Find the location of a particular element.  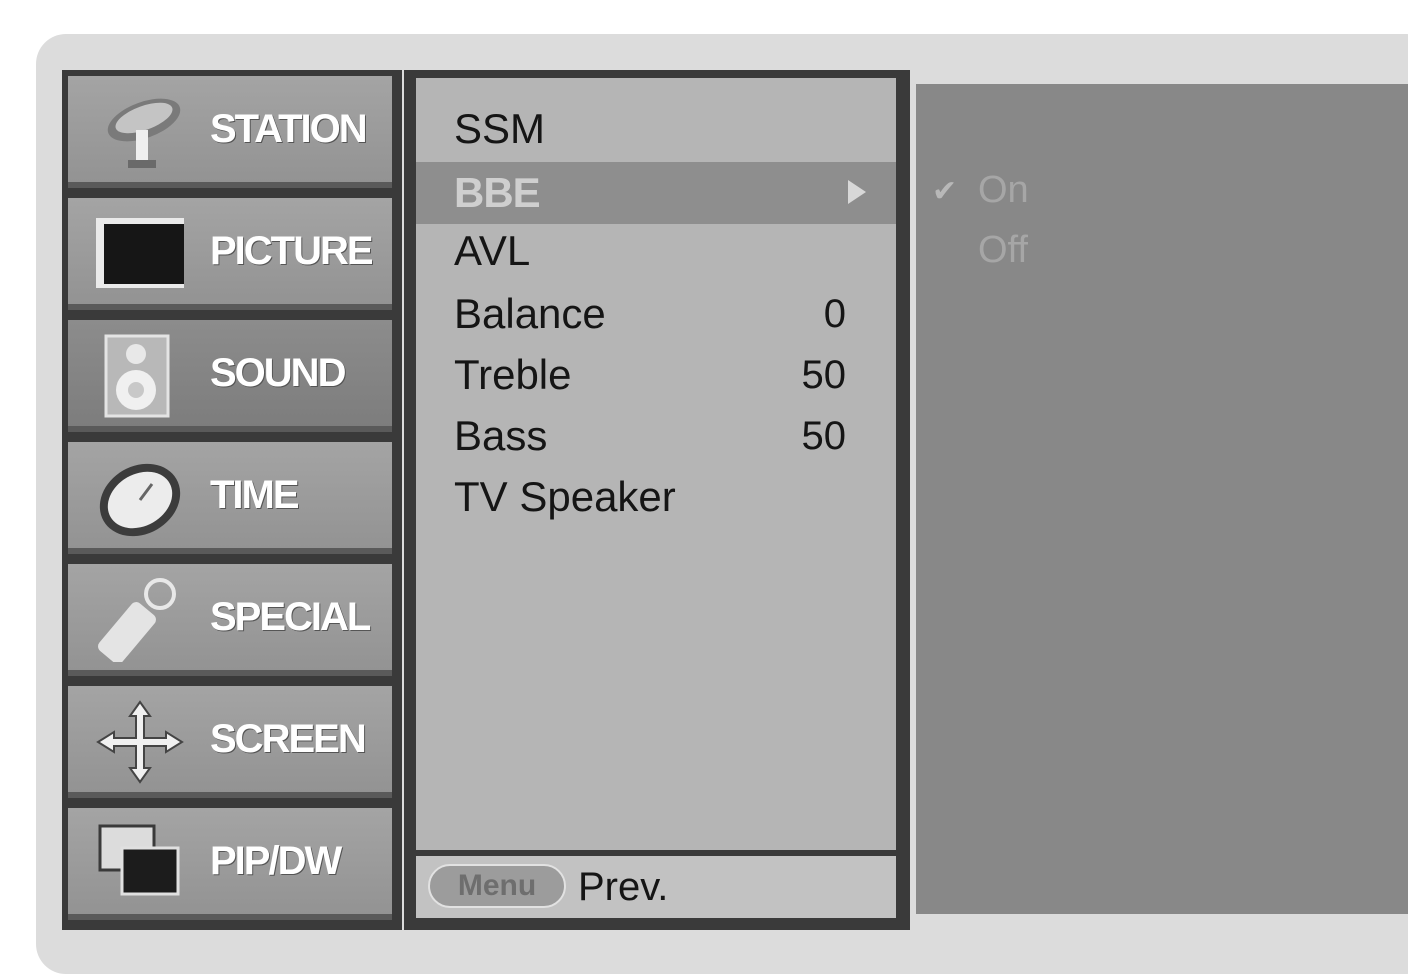

menu-item-tv-speaker: TV Speaker is located at coordinates (656, 497).